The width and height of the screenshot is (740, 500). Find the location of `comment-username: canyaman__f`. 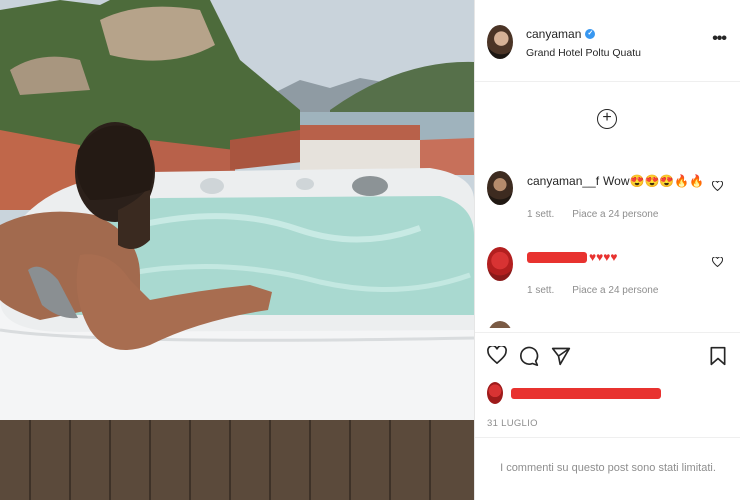

comment-username: canyaman__f is located at coordinates (563, 181).